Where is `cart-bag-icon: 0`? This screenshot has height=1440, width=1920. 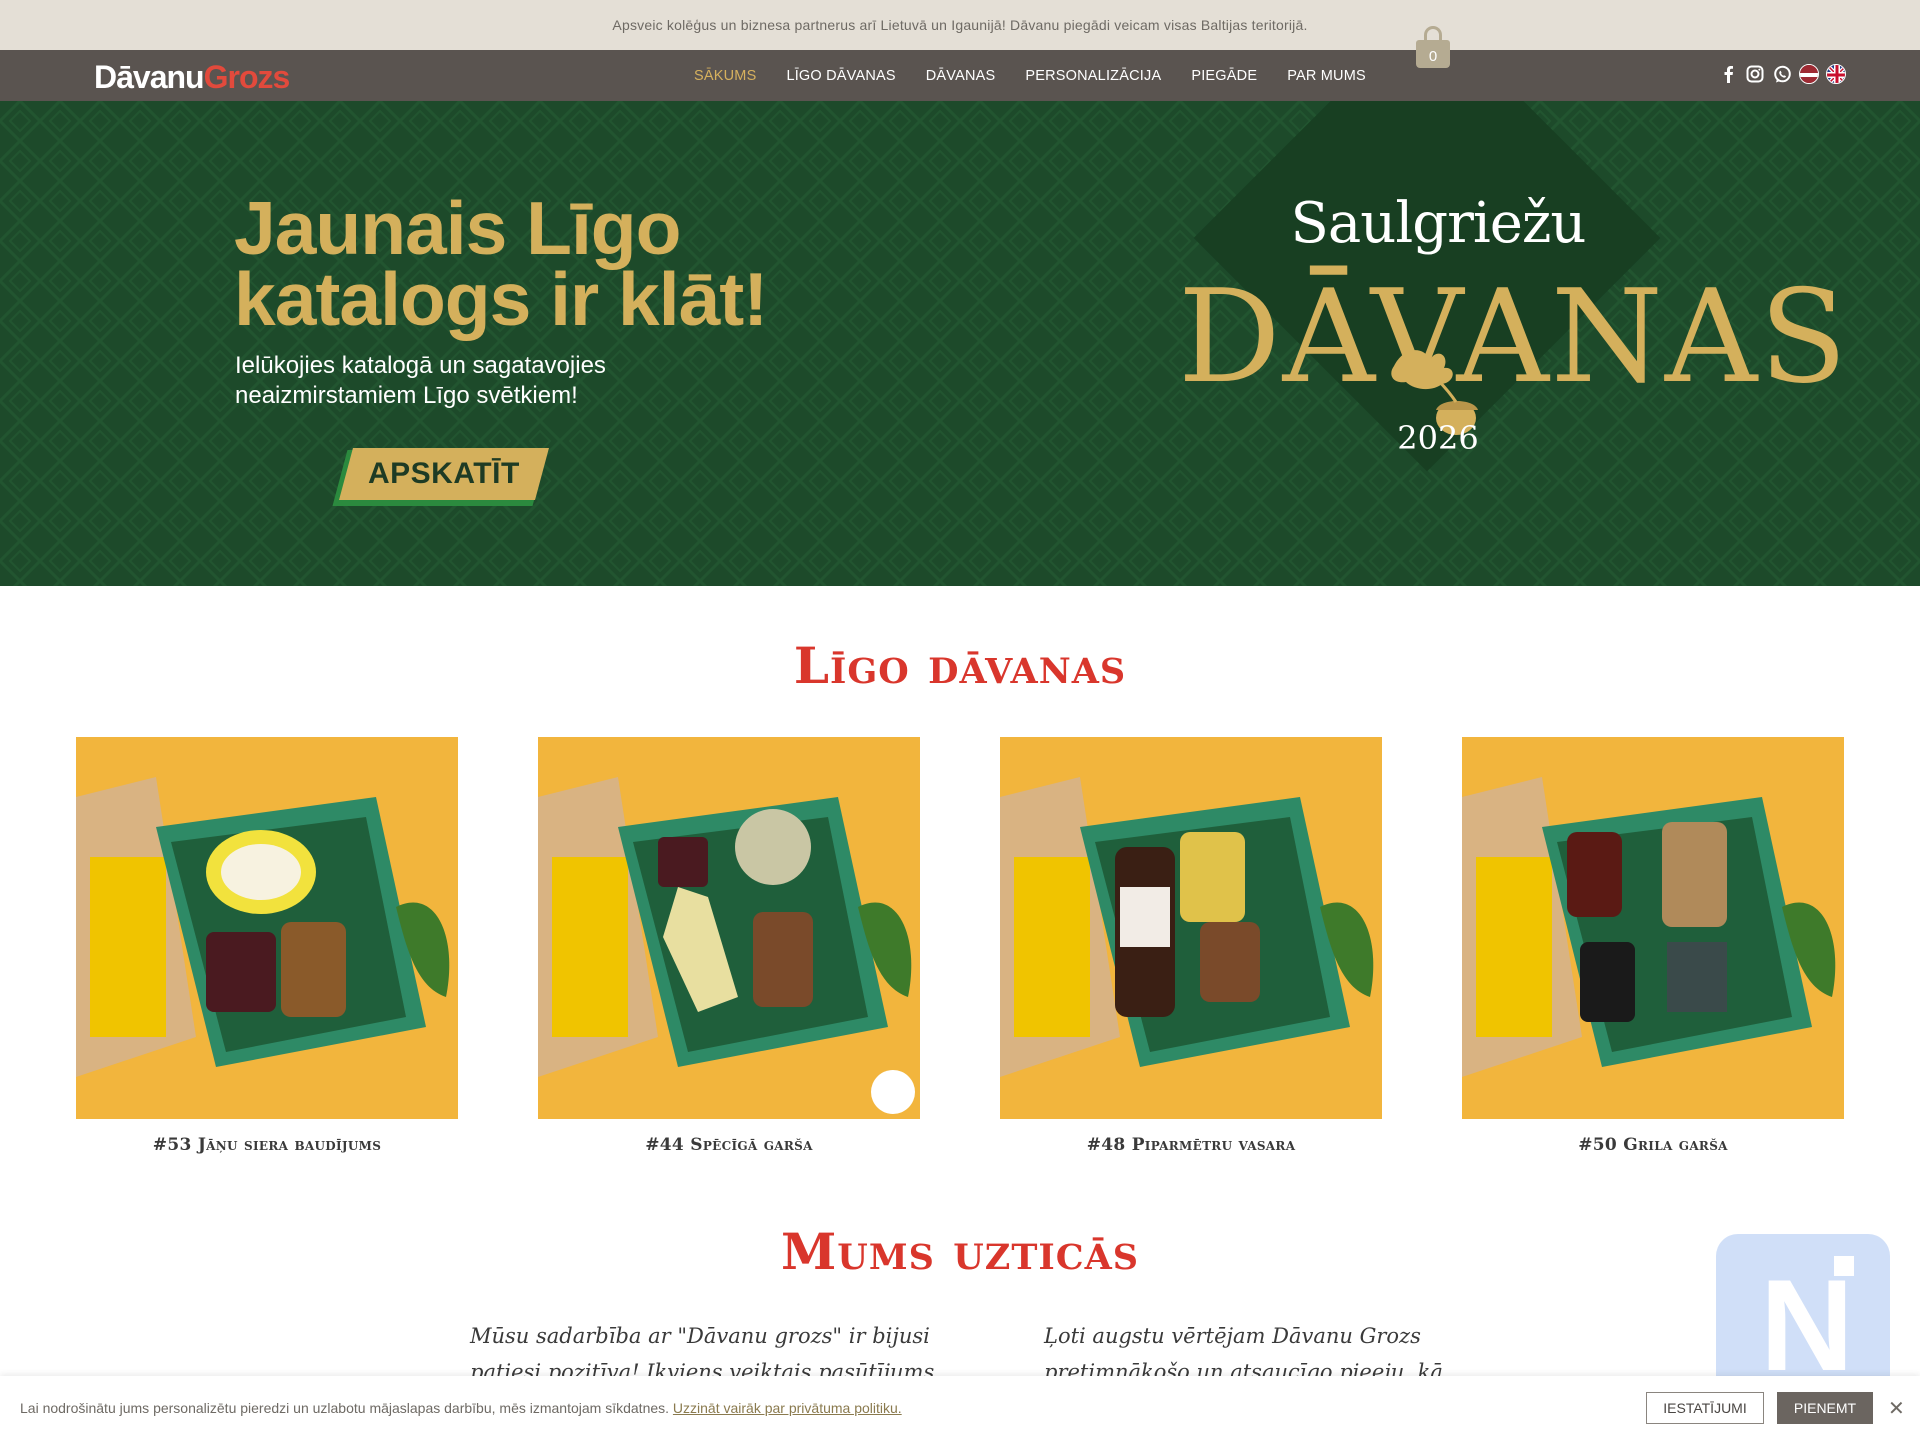 cart-bag-icon: 0 is located at coordinates (1433, 54).